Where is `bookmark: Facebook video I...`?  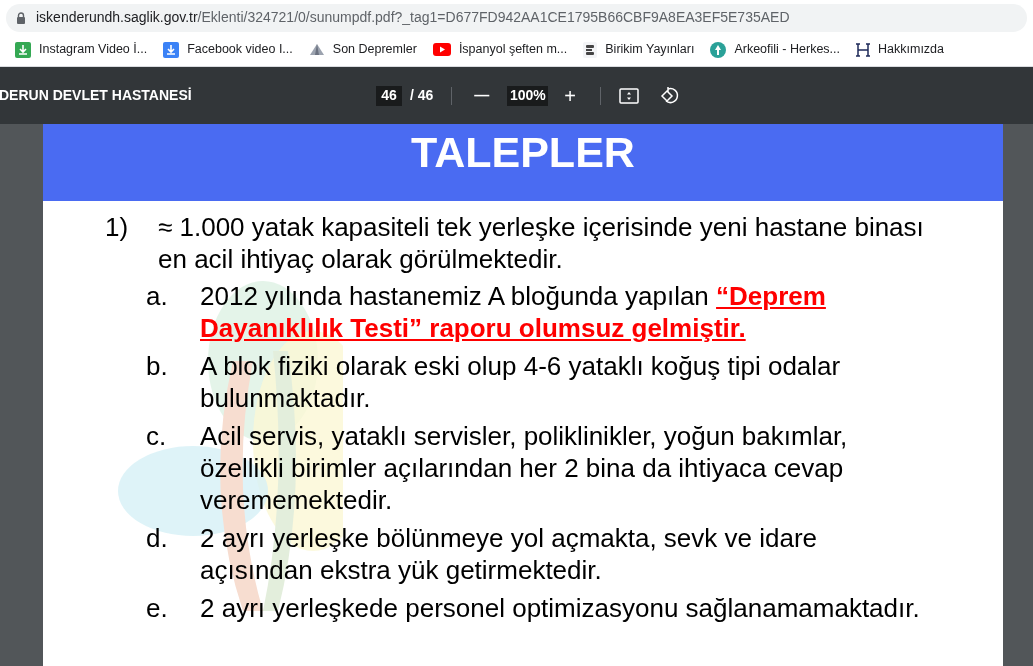
bookmark: Facebook video I... is located at coordinates (228, 49).